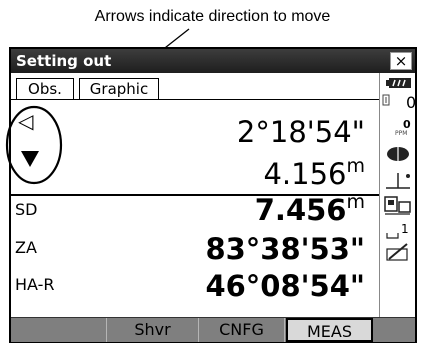 This screenshot has height=351, width=425. Describe the element at coordinates (392, 236) in the screenshot. I see `page-icon` at that location.